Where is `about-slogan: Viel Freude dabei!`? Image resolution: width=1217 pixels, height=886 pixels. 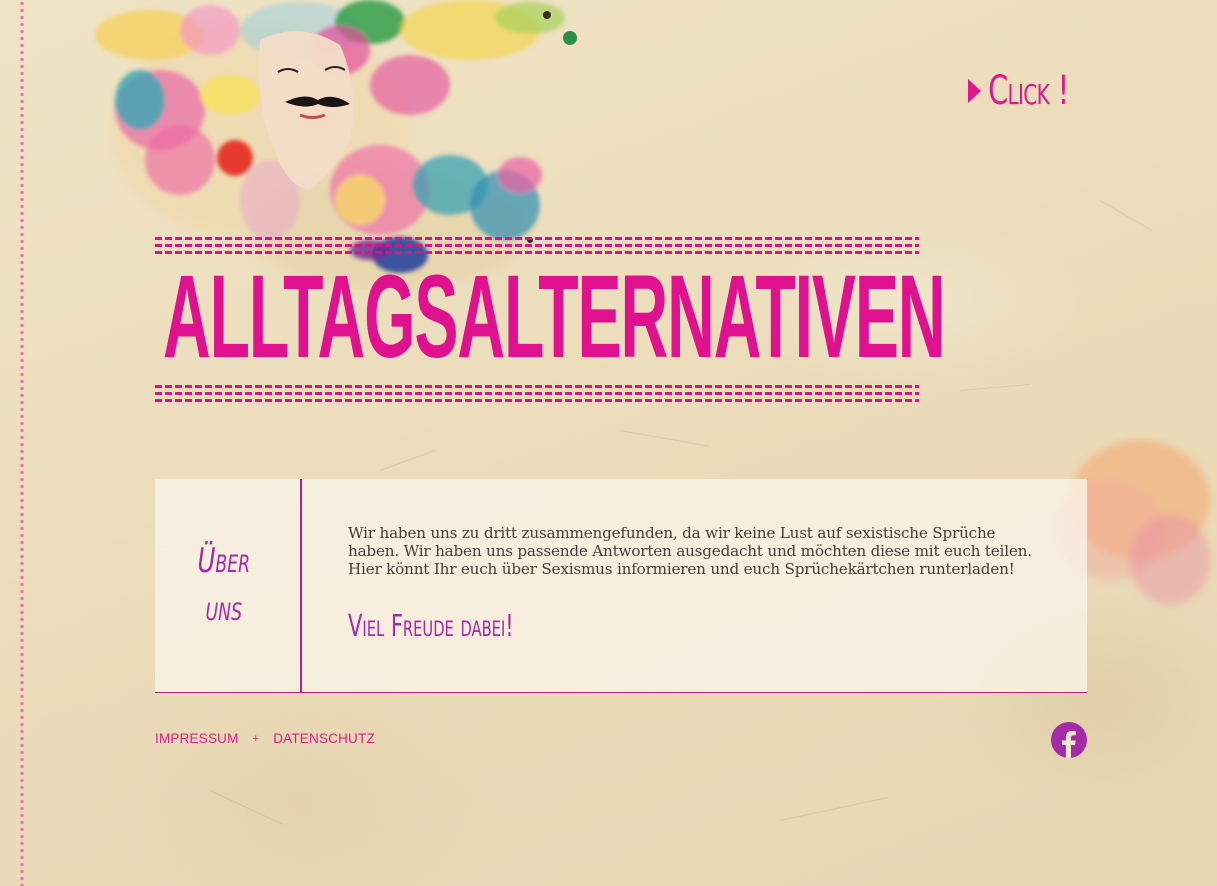 about-slogan: Viel Freude dabei! is located at coordinates (431, 626).